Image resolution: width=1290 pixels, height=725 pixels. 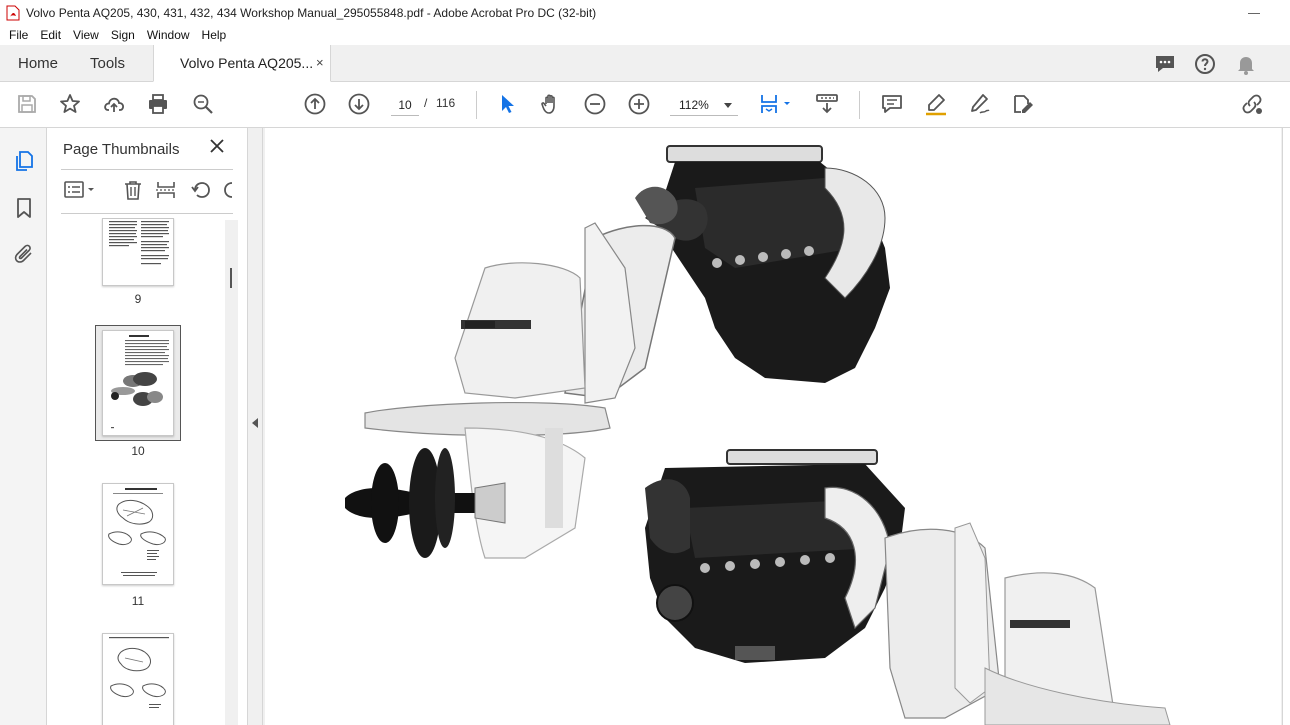 I want to click on scroll-mode-icon, so click(x=827, y=104).